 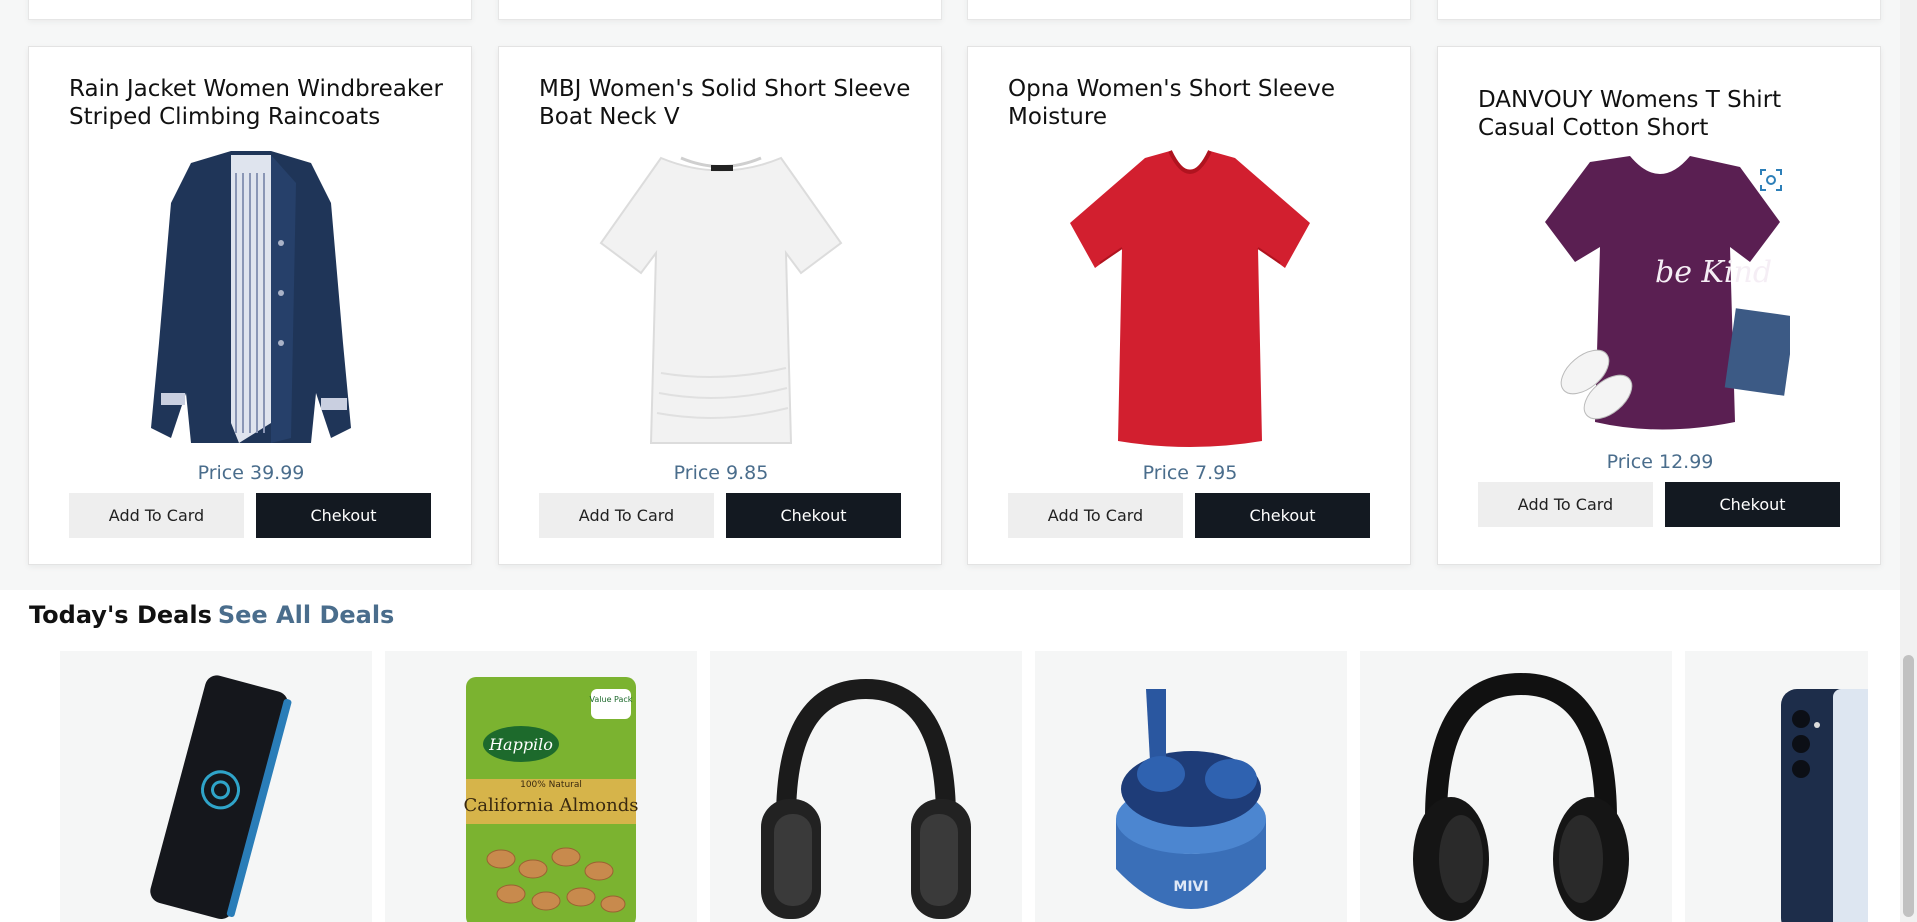 I want to click on black-headphones-image, so click(x=866, y=798).